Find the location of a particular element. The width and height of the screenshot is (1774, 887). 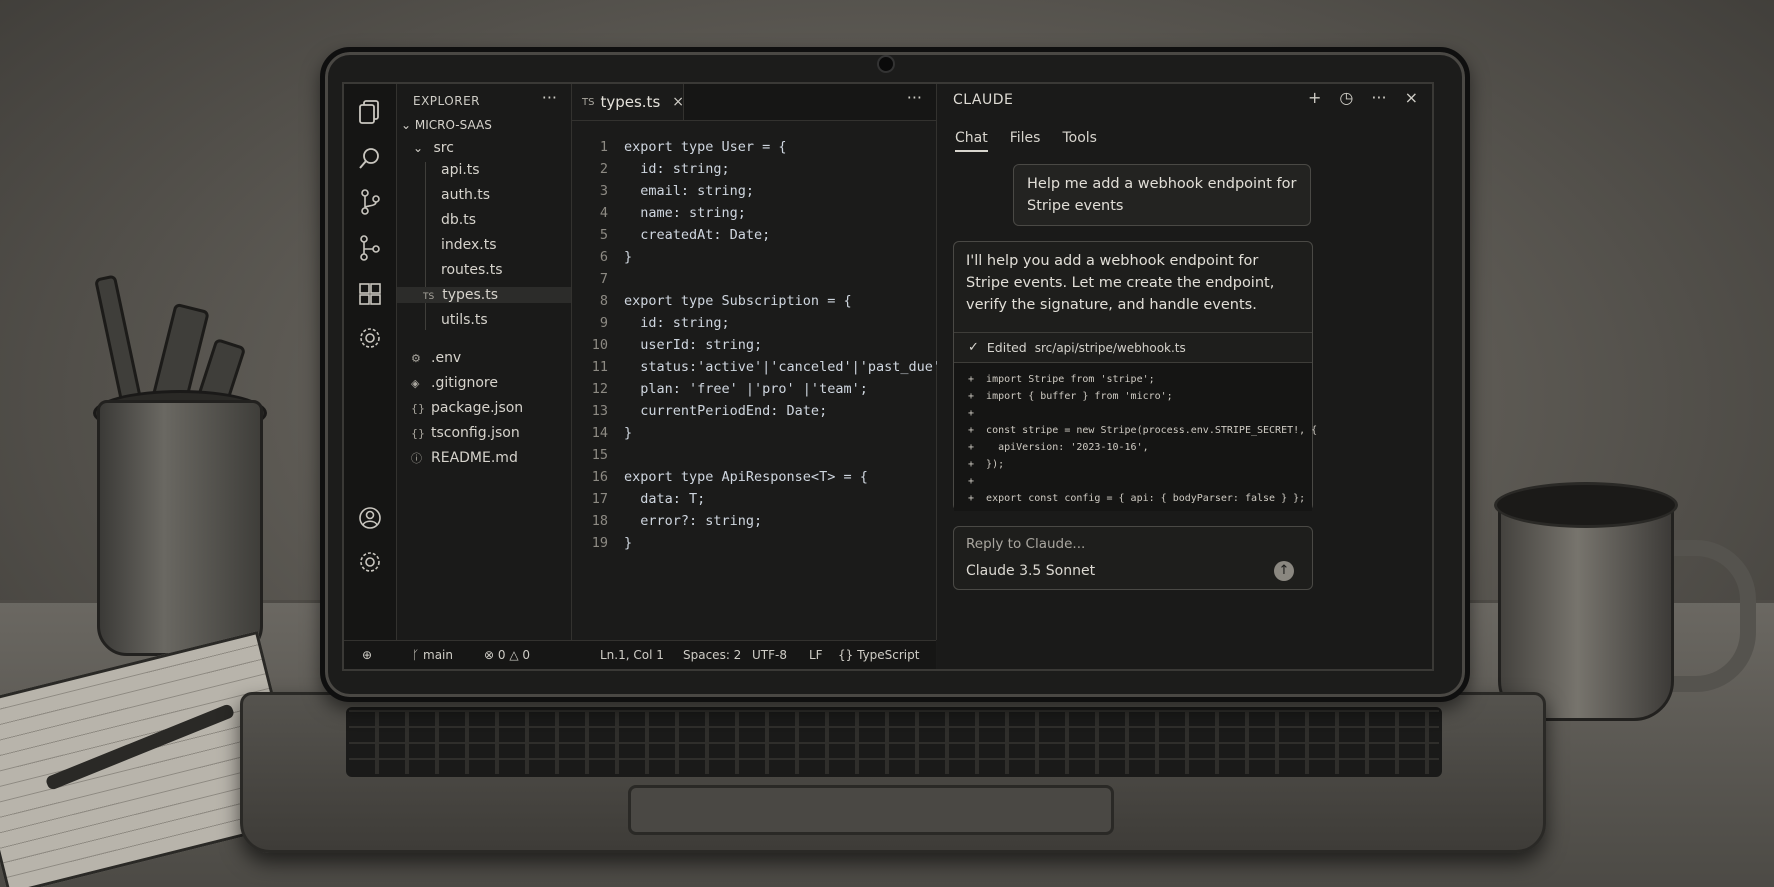

line-endings: LF is located at coordinates (816, 655).